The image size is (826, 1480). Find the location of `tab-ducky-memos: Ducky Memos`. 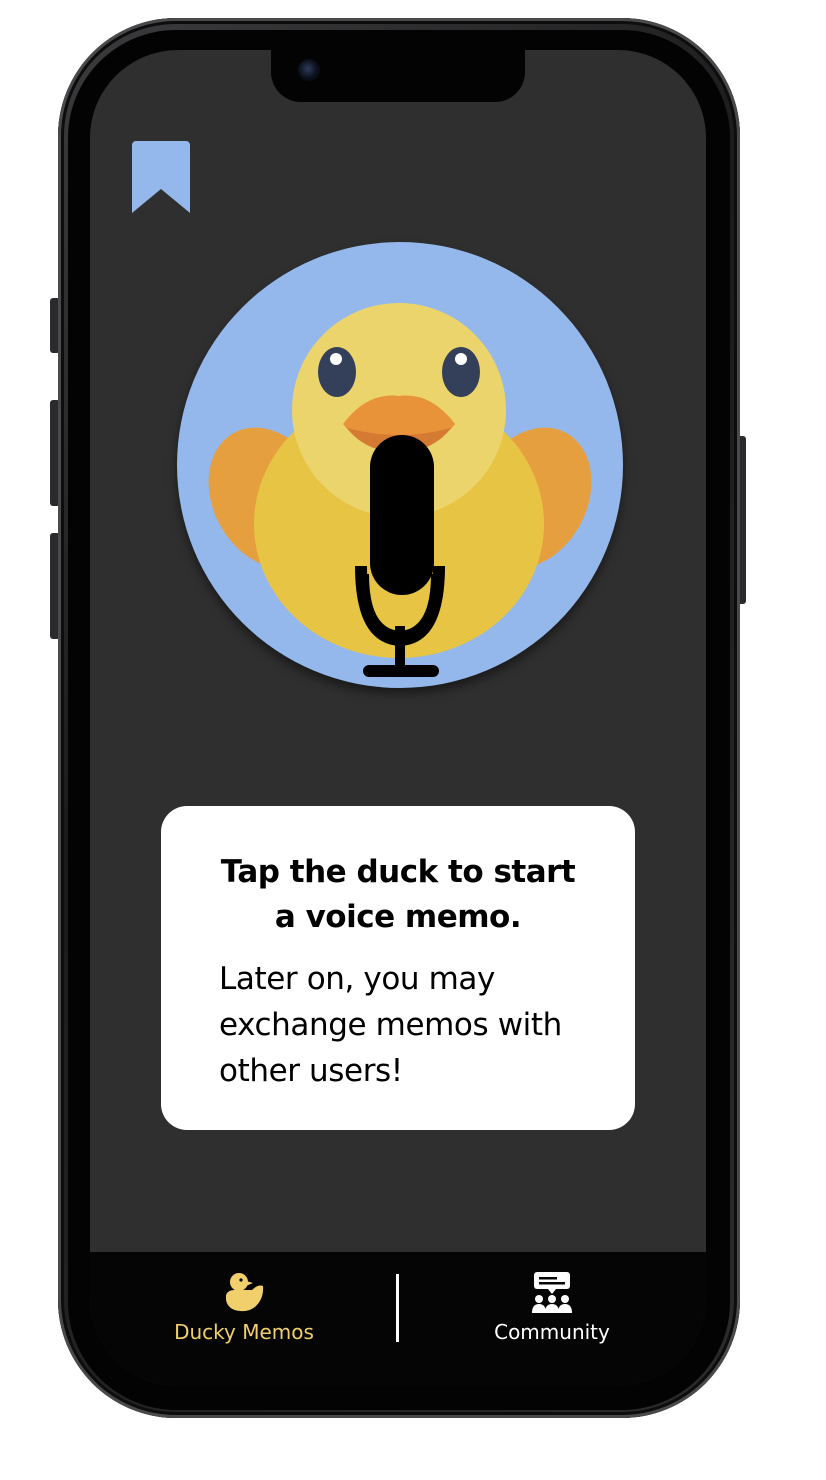

tab-ducky-memos: Ducky Memos is located at coordinates (244, 1320).